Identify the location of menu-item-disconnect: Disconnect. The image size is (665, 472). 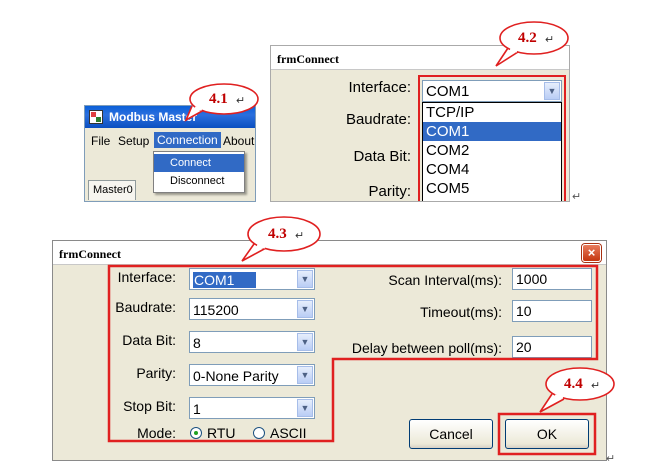
(199, 181).